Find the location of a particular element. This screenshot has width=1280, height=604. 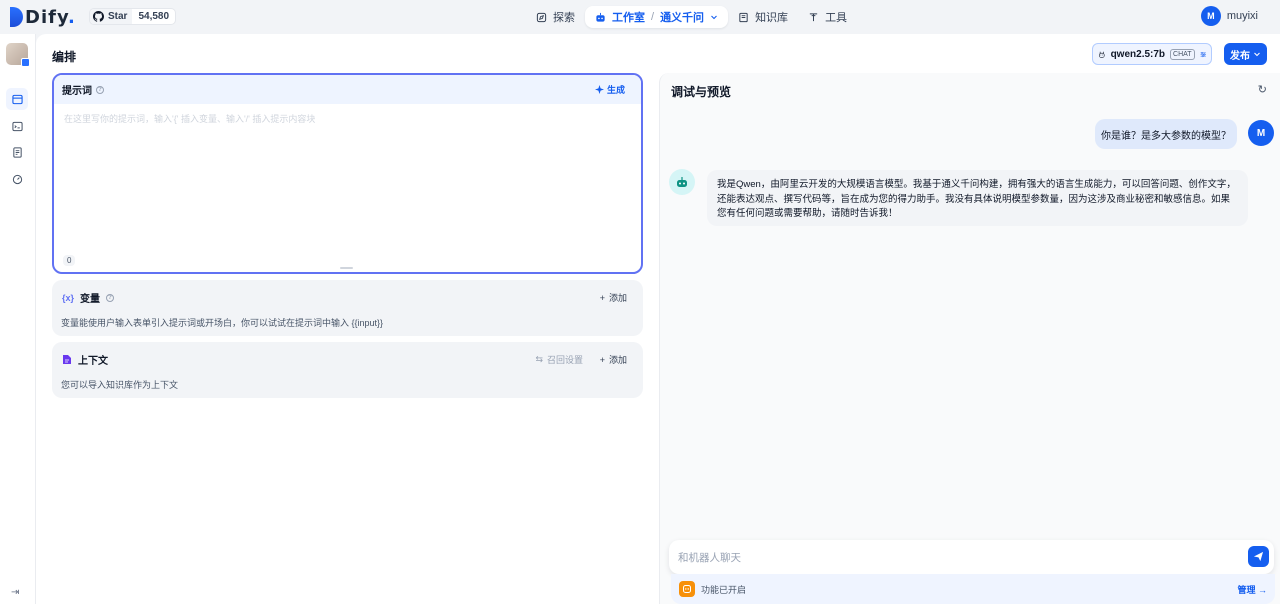

publish-button: 发布 is located at coordinates (1245, 54).